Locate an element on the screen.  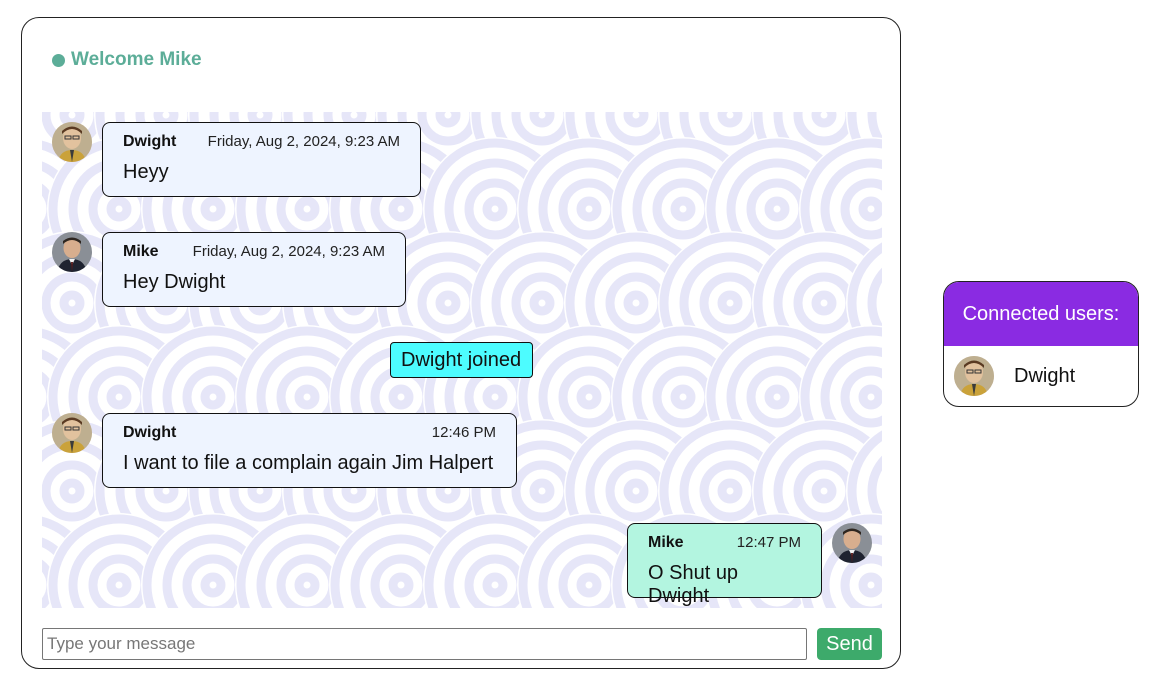
message-bubble: Mike 12:47 PM O Shut up Dwight is located at coordinates (724, 565).